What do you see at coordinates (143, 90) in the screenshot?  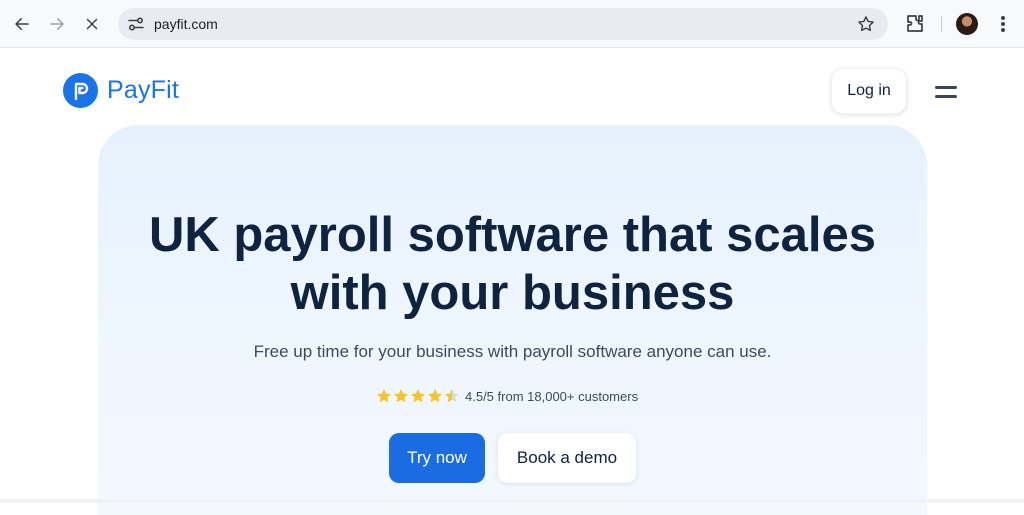 I see `logo-text: PayFit` at bounding box center [143, 90].